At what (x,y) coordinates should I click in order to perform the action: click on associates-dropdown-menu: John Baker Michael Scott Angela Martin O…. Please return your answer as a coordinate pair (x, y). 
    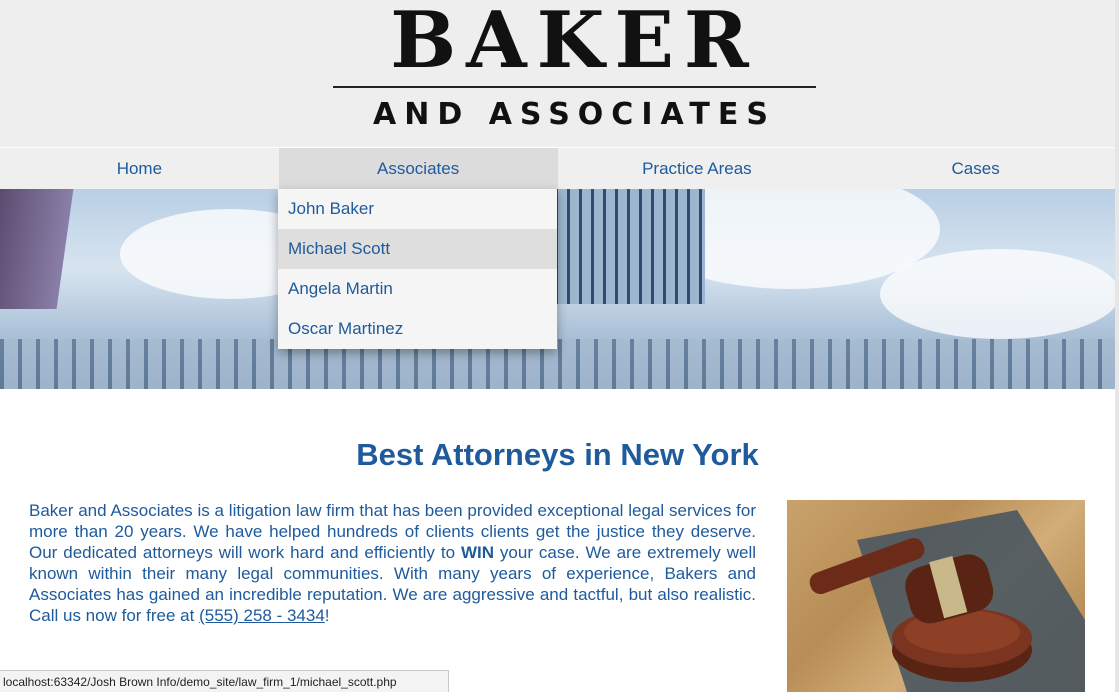
    Looking at the image, I should click on (417, 269).